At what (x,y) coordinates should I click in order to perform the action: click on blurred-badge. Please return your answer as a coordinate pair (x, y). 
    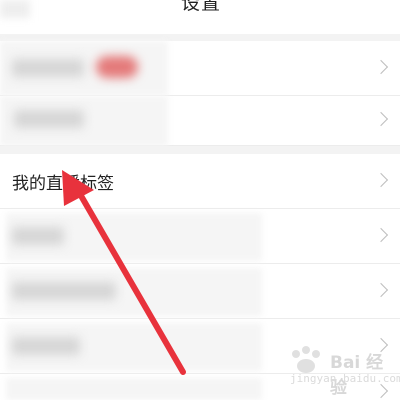
    Looking at the image, I should click on (117, 67).